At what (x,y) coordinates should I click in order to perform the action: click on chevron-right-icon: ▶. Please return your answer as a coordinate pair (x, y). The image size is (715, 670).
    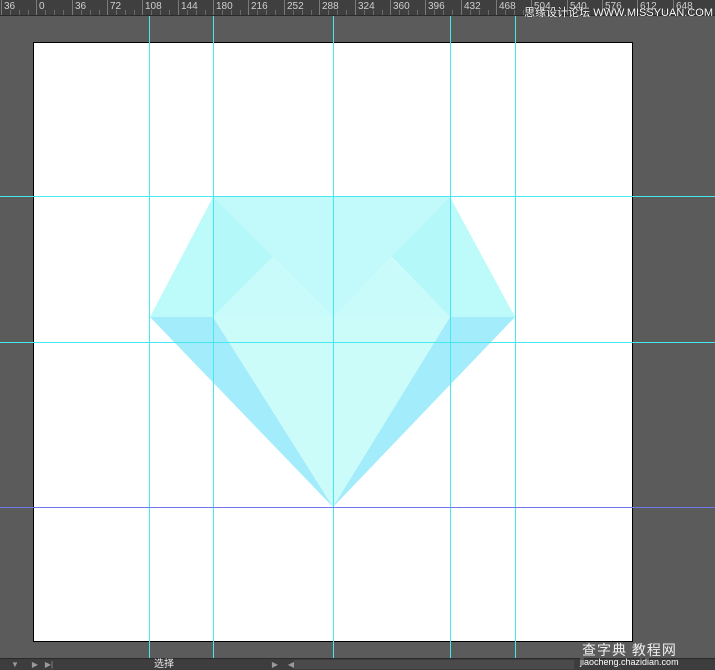
    Looking at the image, I should click on (275, 665).